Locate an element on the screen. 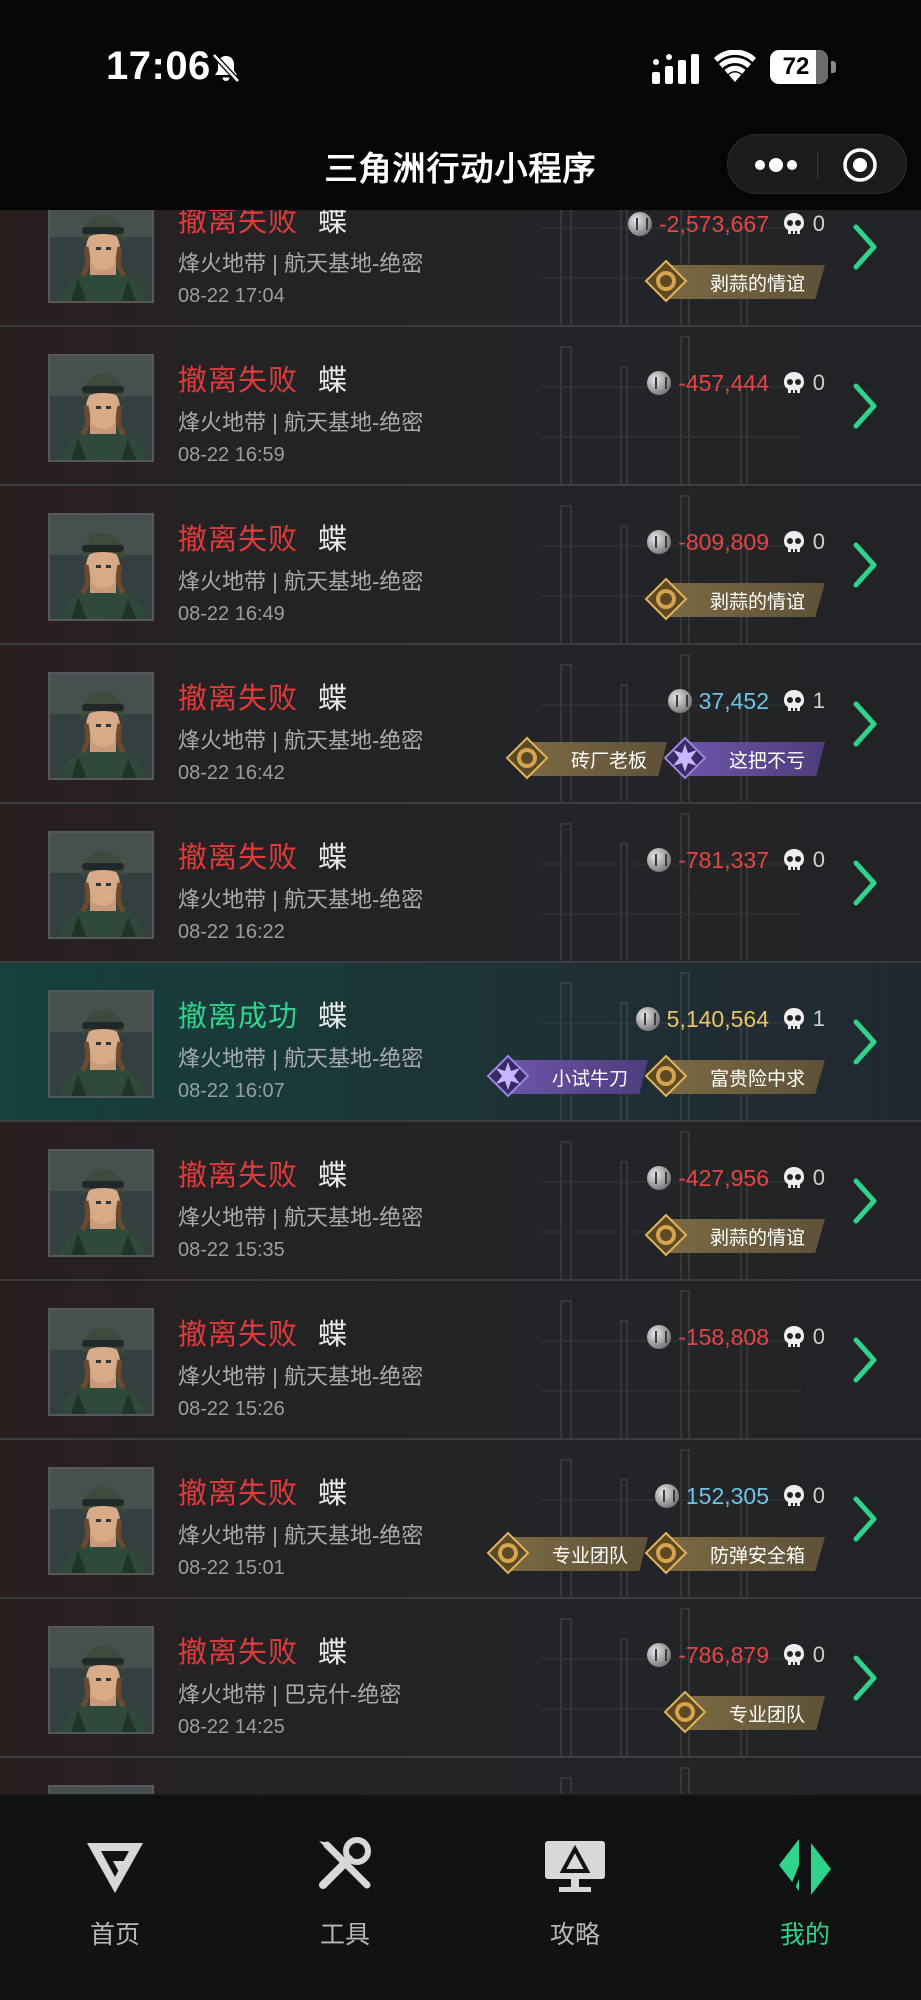 This screenshot has height=2000, width=921. achievement-badges: 小试牛刀 富贵险中求 is located at coordinates (655, 1076).